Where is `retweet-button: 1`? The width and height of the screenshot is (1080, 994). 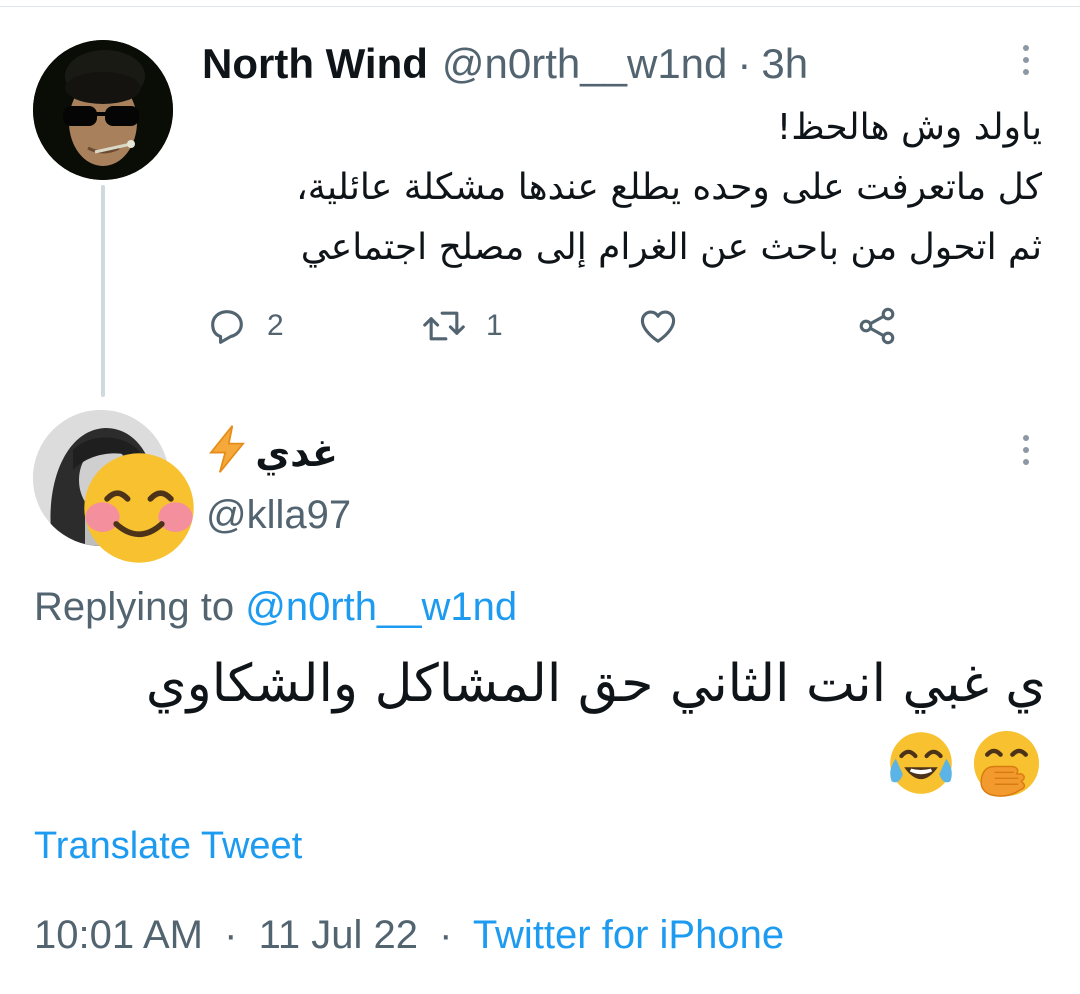 retweet-button: 1 is located at coordinates (461, 326).